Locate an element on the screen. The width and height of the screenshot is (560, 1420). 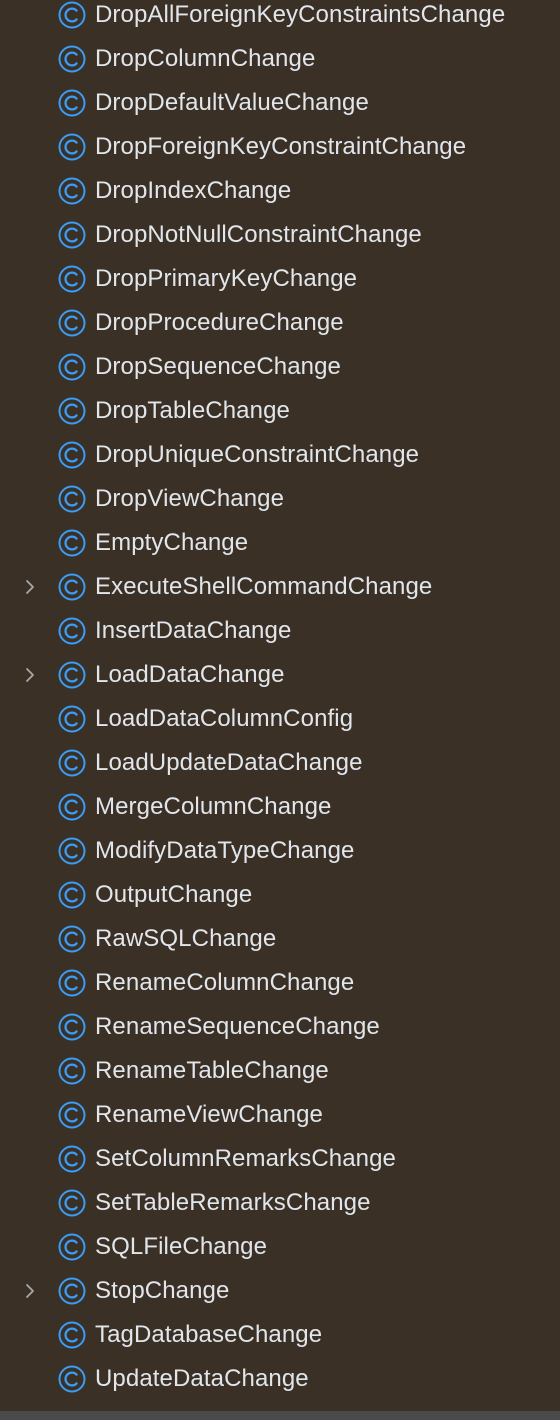
tree-row: RenameColumnChange is located at coordinates (280, 983).